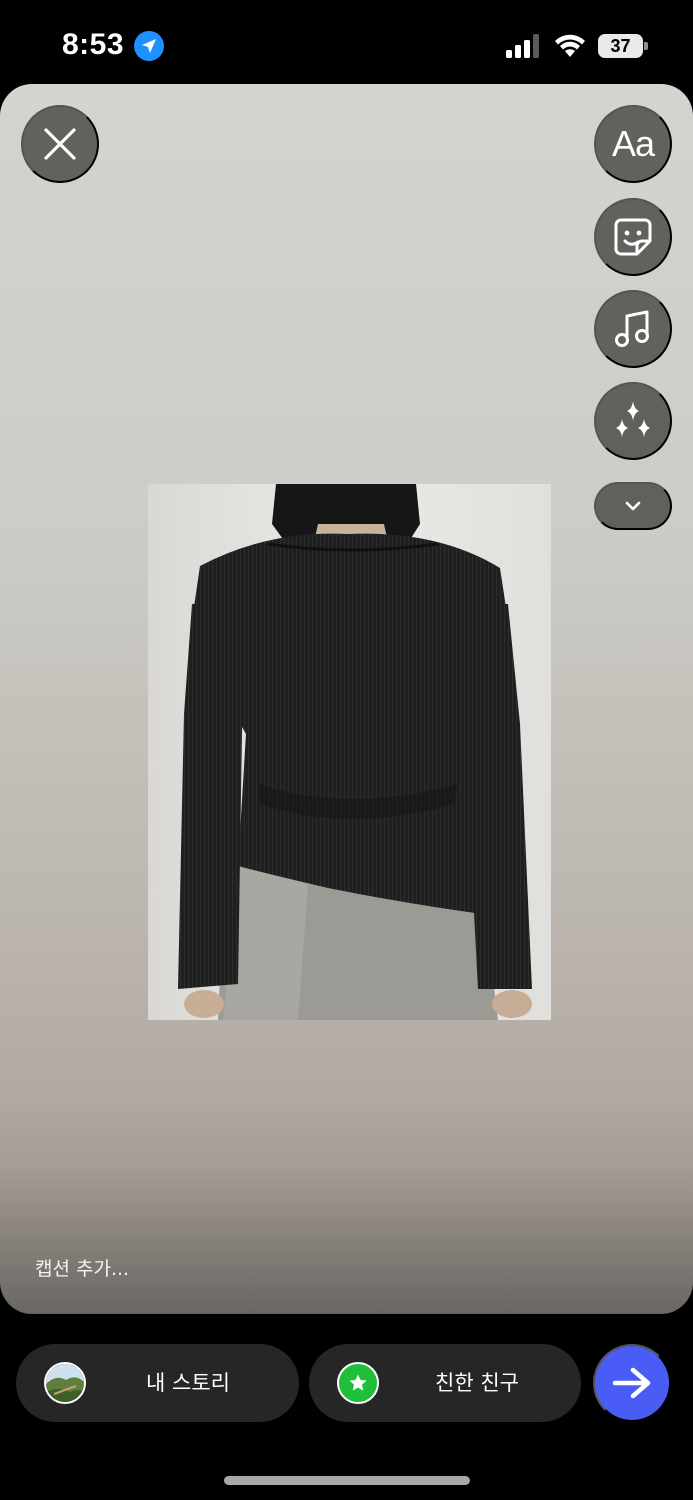 This screenshot has width=693, height=1500. What do you see at coordinates (149, 46) in the screenshot?
I see `location-arrow-icon` at bounding box center [149, 46].